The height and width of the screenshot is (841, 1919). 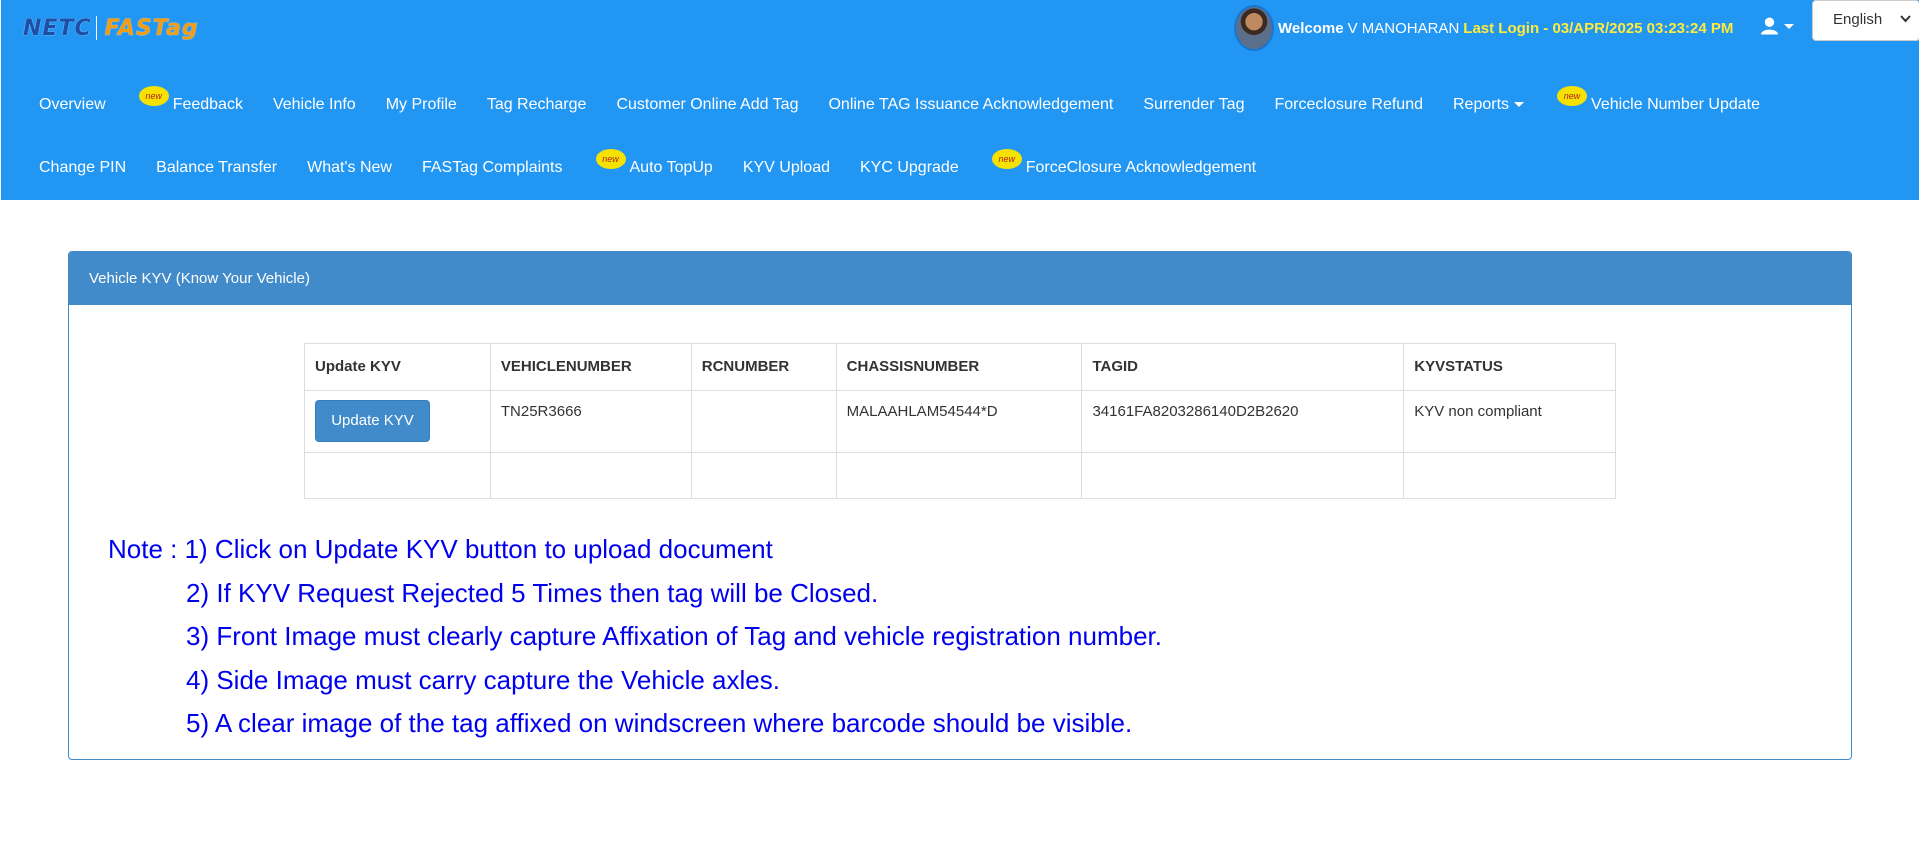 What do you see at coordinates (1509, 421) in the screenshot?
I see `cell-kyv-status: KYV non compliant` at bounding box center [1509, 421].